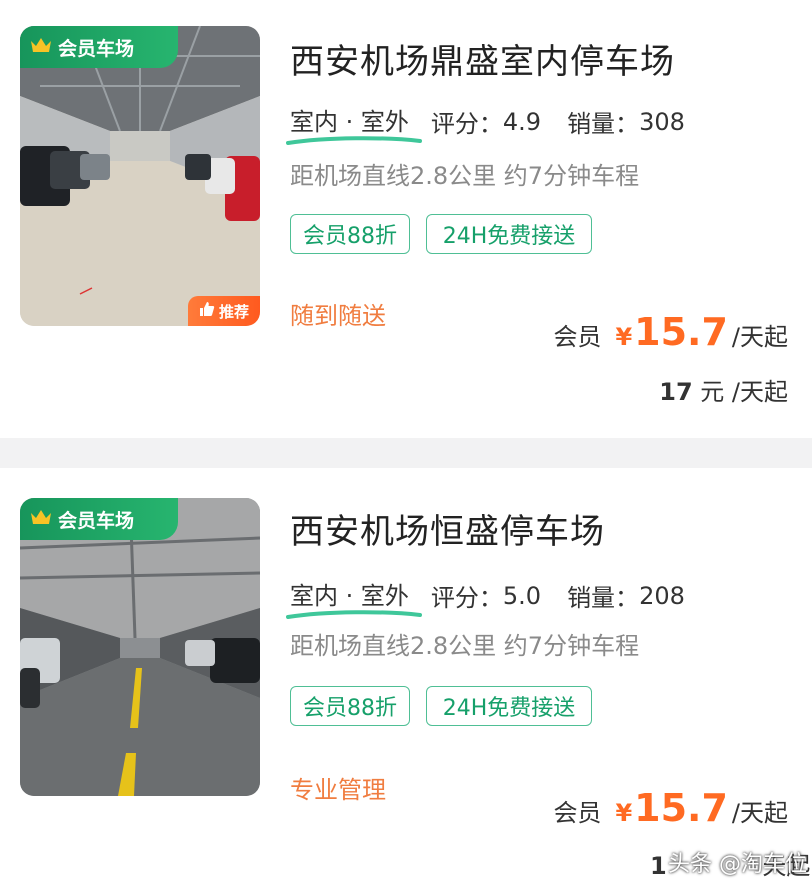 This screenshot has height=892, width=812. Describe the element at coordinates (233, 311) in the screenshot. I see `recommend-label: 推荐` at that location.